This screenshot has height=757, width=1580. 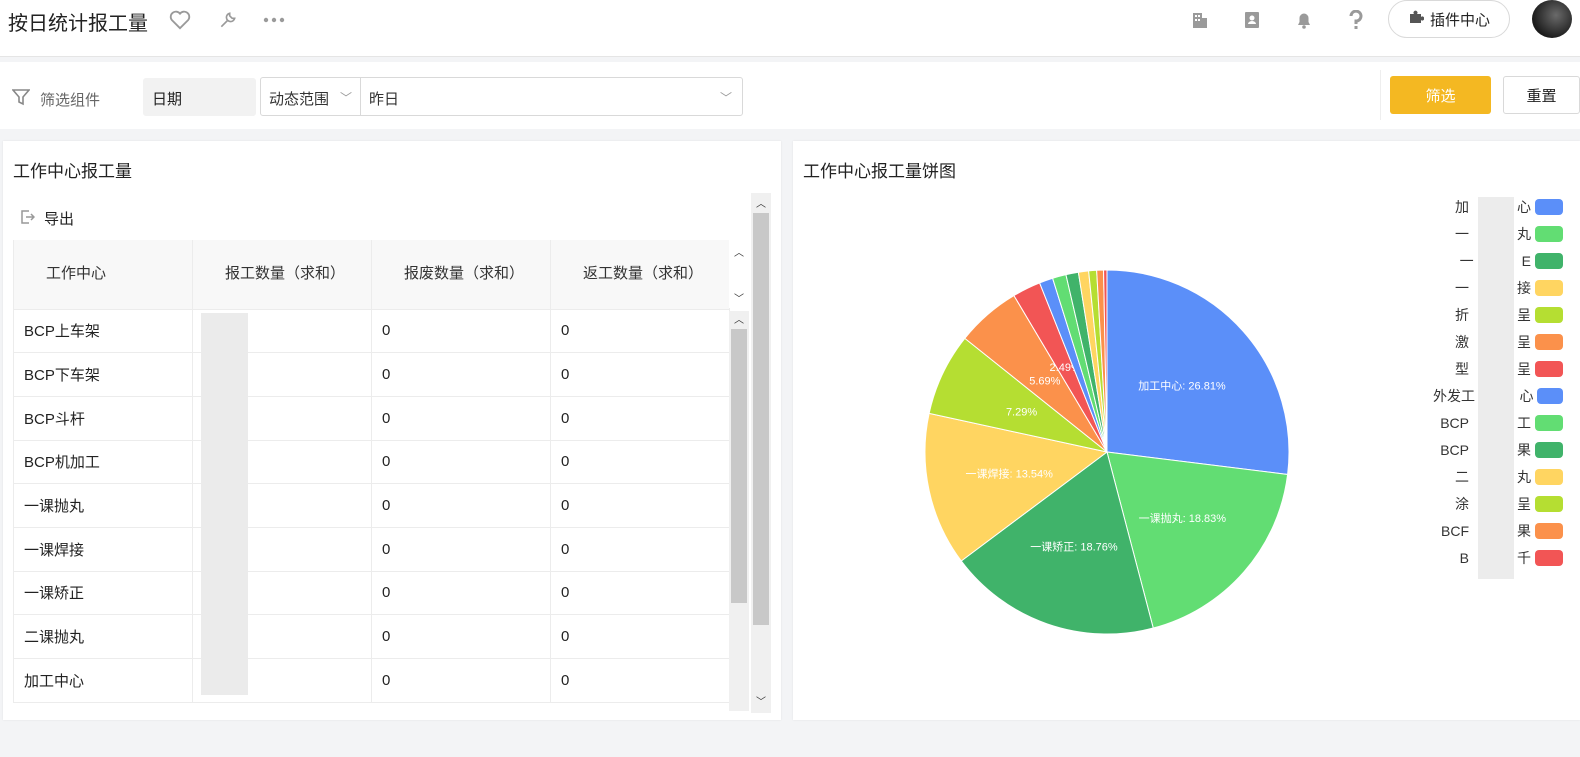 What do you see at coordinates (790, 28) in the screenshot?
I see `top-header: 按日统计报工量 插件中心` at bounding box center [790, 28].